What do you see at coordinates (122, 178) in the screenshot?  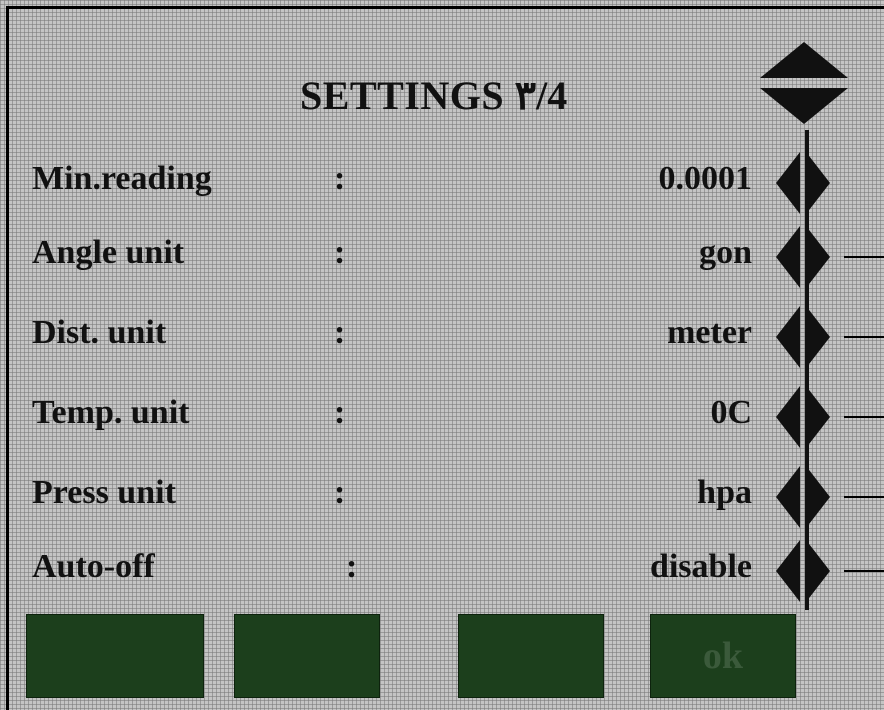 I see `setting-label: Min.reading` at bounding box center [122, 178].